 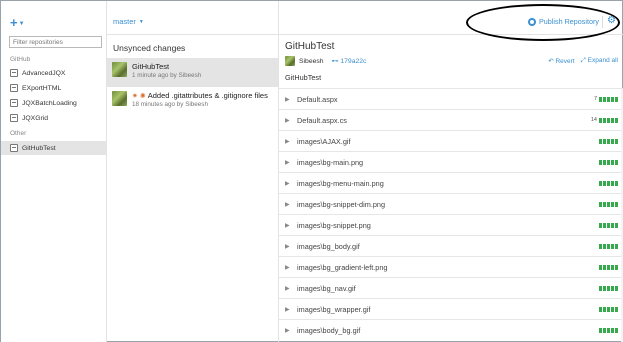 What do you see at coordinates (451, 182) in the screenshot?
I see `file-row: ▶ images\bg-menu-main.png` at bounding box center [451, 182].